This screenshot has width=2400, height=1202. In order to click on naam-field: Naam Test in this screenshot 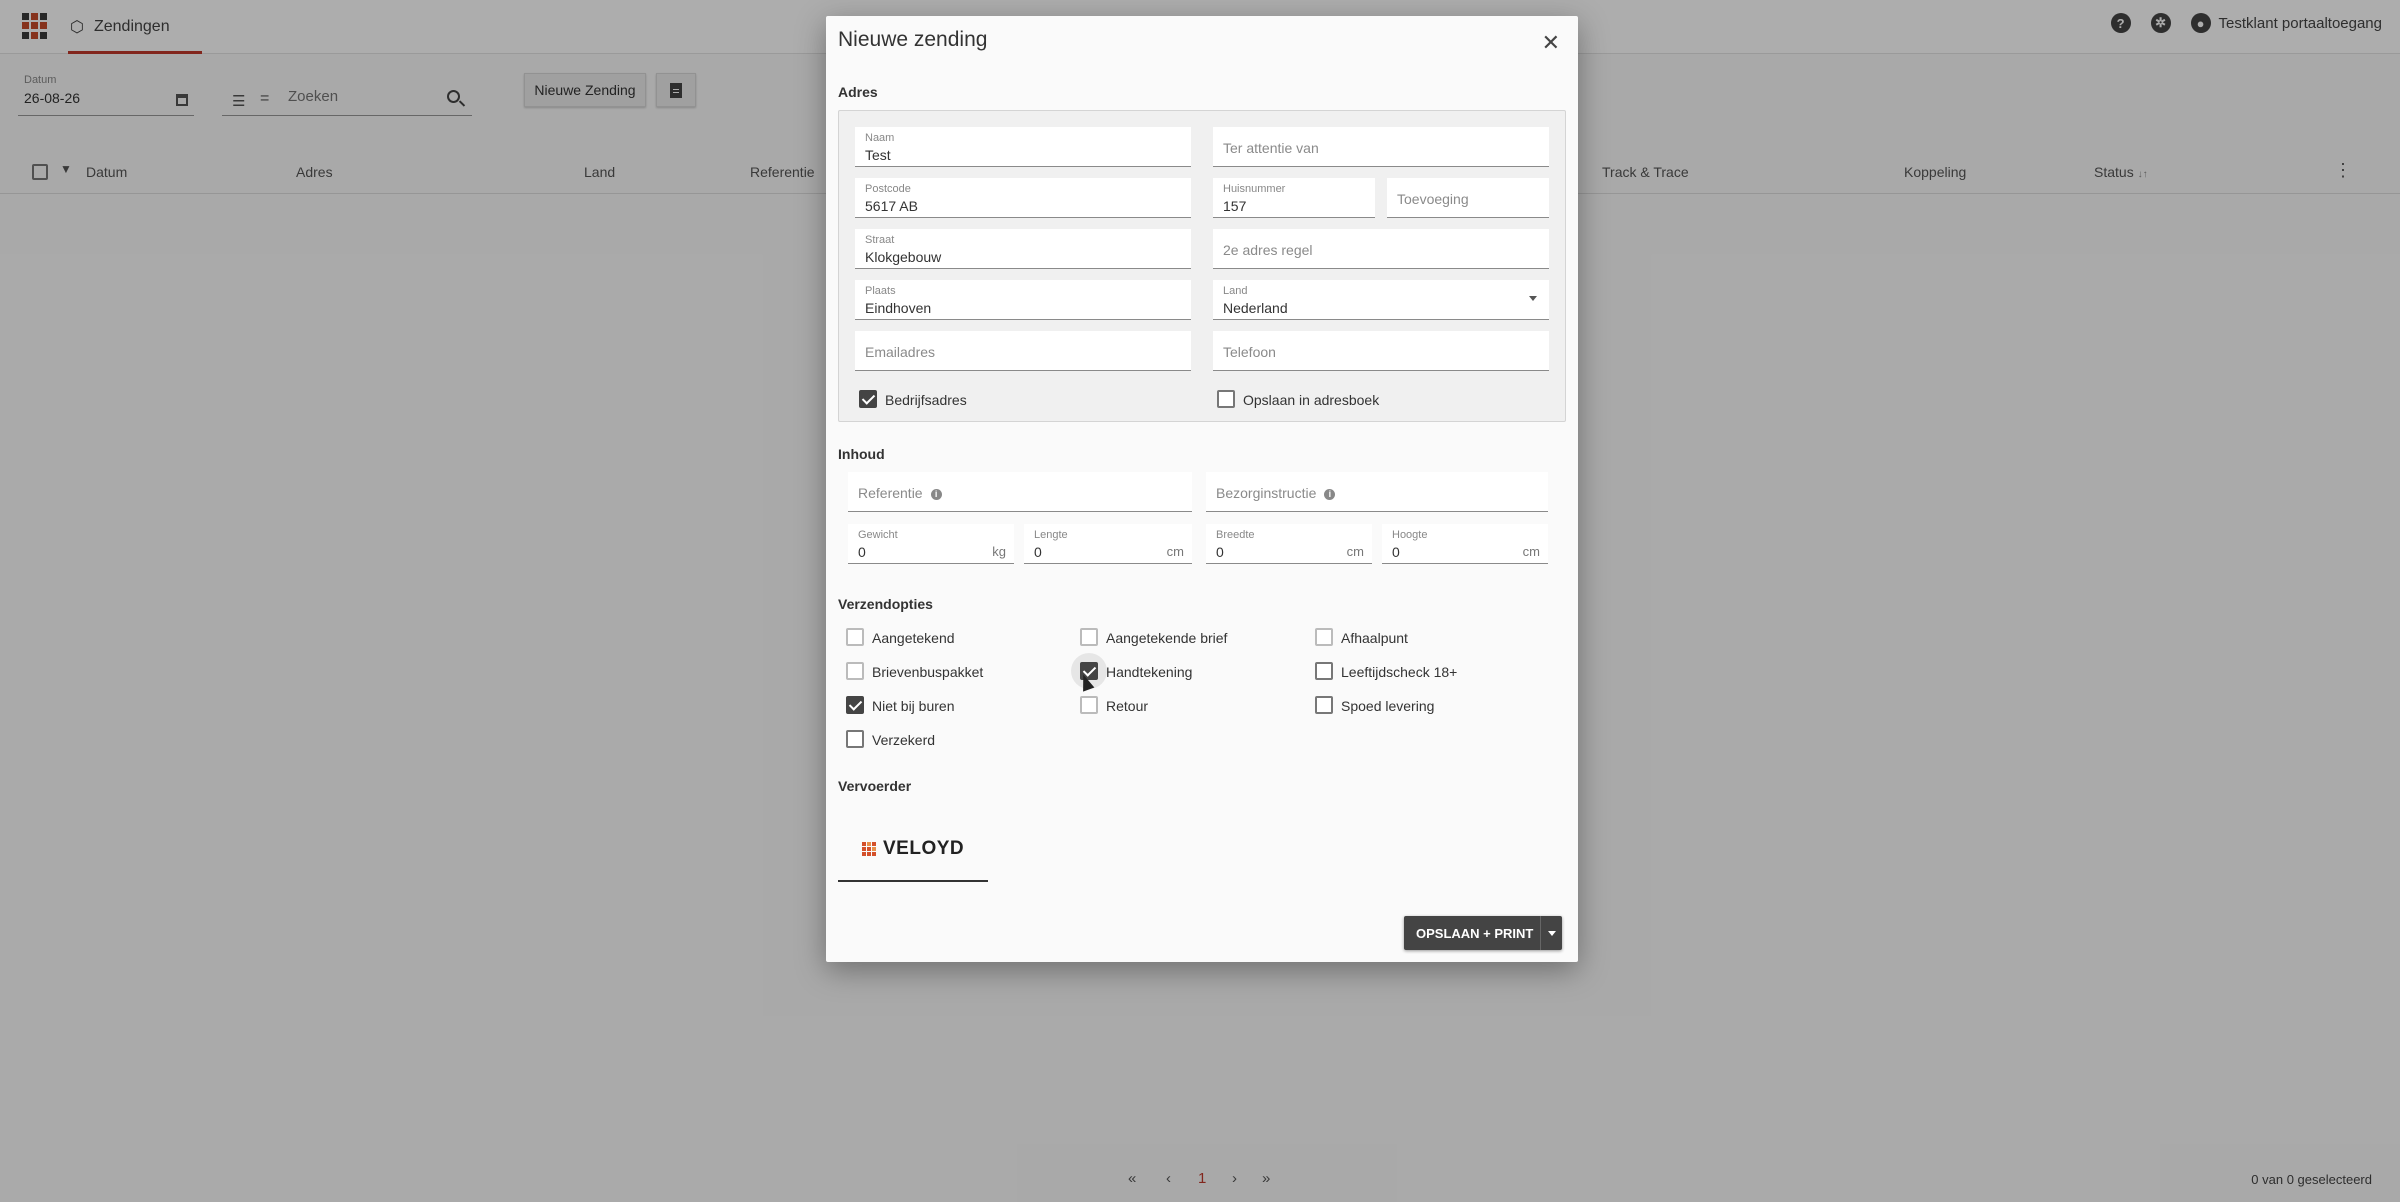, I will do `click(1023, 147)`.